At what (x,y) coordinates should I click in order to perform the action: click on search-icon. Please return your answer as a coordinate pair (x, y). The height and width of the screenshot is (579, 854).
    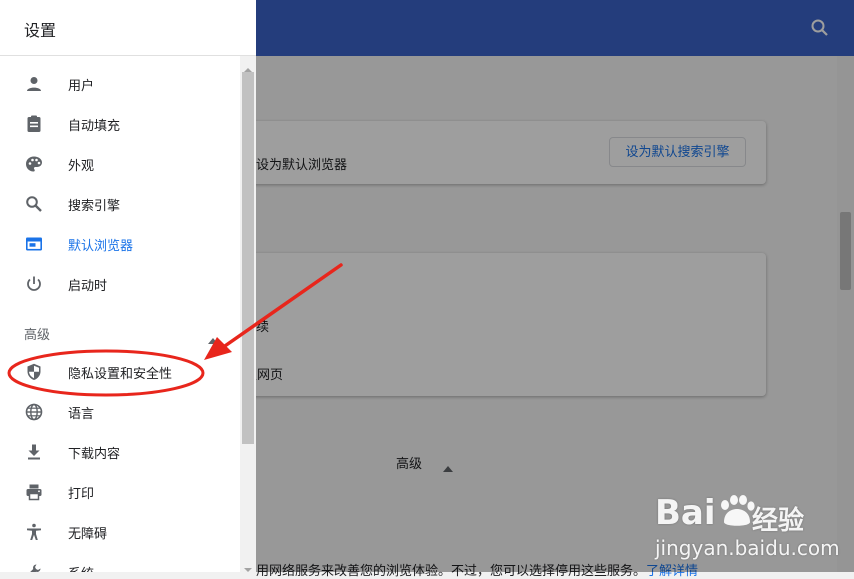
    Looking at the image, I should click on (34, 204).